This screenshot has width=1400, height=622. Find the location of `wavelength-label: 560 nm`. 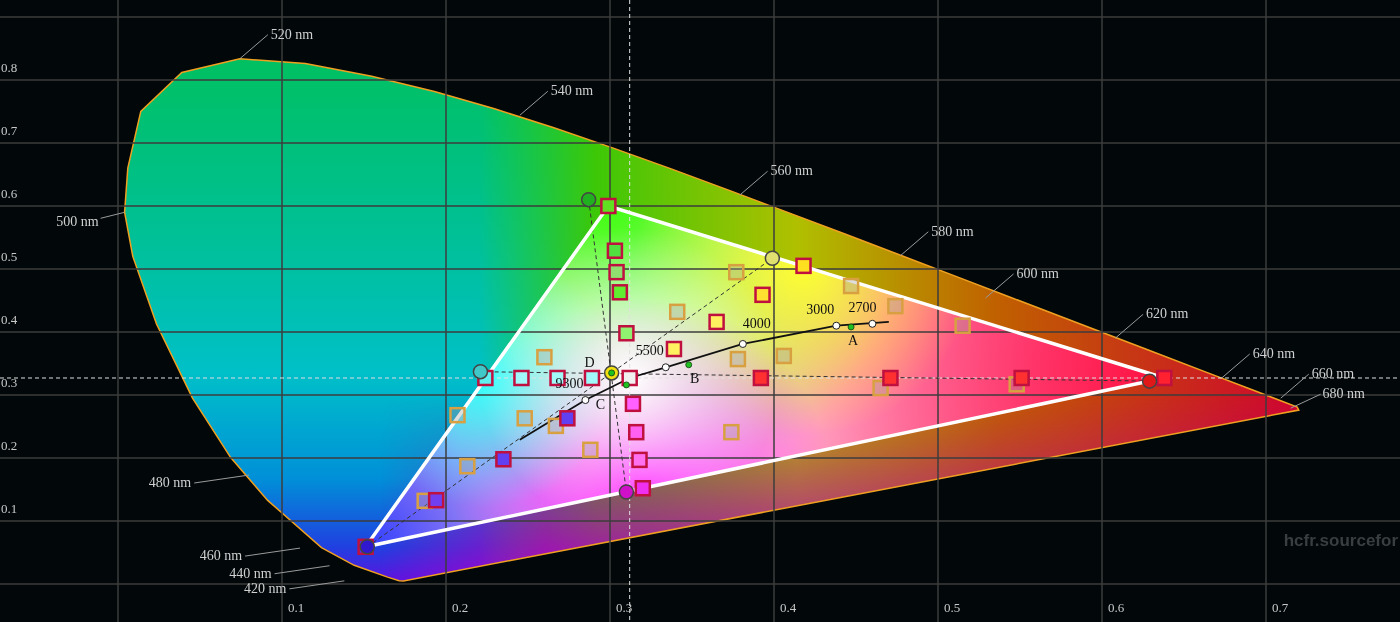

wavelength-label: 560 nm is located at coordinates (791, 171).